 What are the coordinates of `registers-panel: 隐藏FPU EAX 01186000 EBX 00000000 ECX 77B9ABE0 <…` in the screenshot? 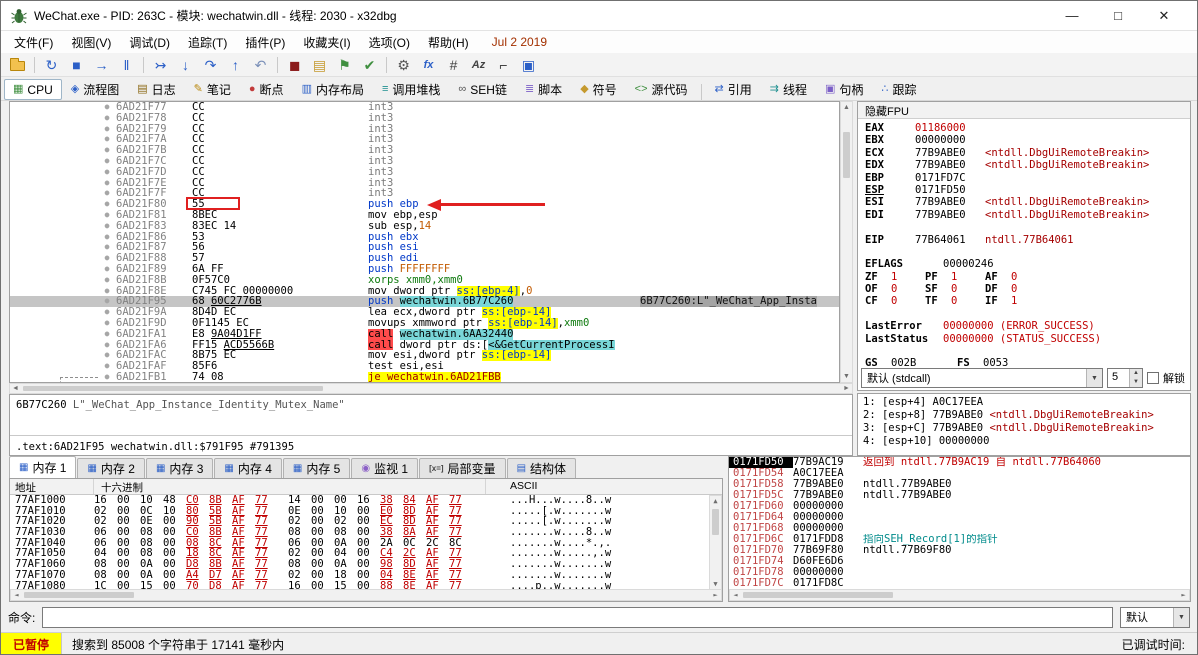 It's located at (1024, 246).